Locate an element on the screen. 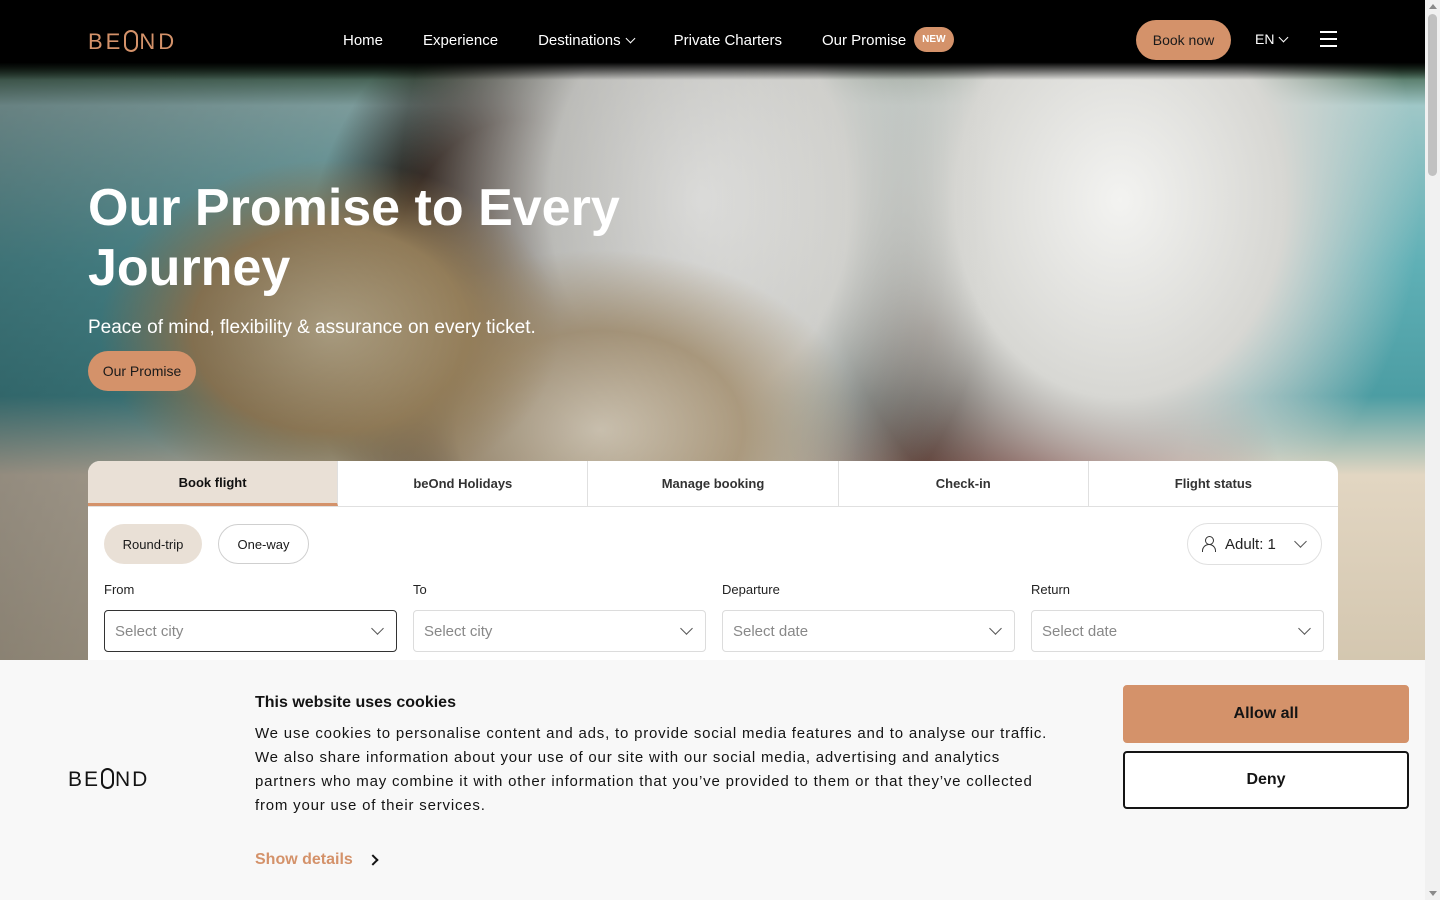 The image size is (1440, 900). new-badge: NEW is located at coordinates (934, 39).